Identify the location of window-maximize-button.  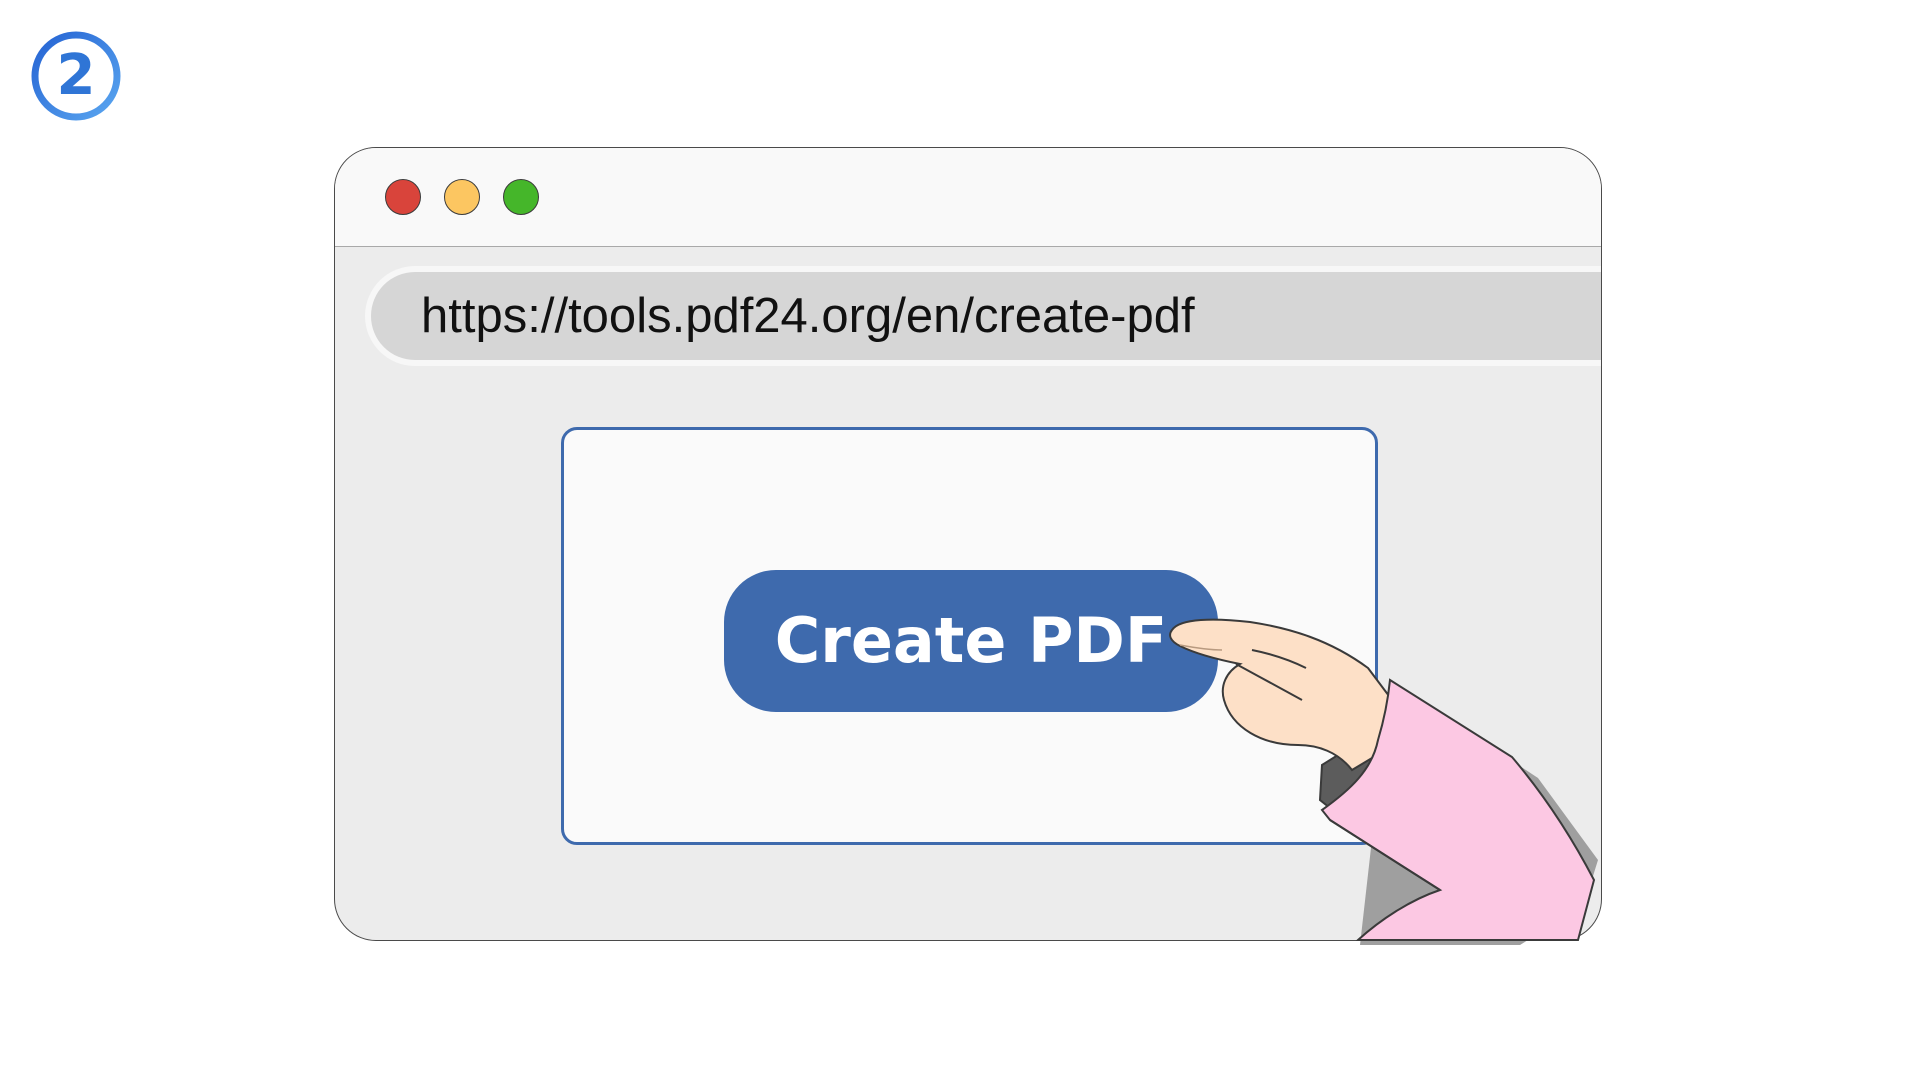
(521, 197).